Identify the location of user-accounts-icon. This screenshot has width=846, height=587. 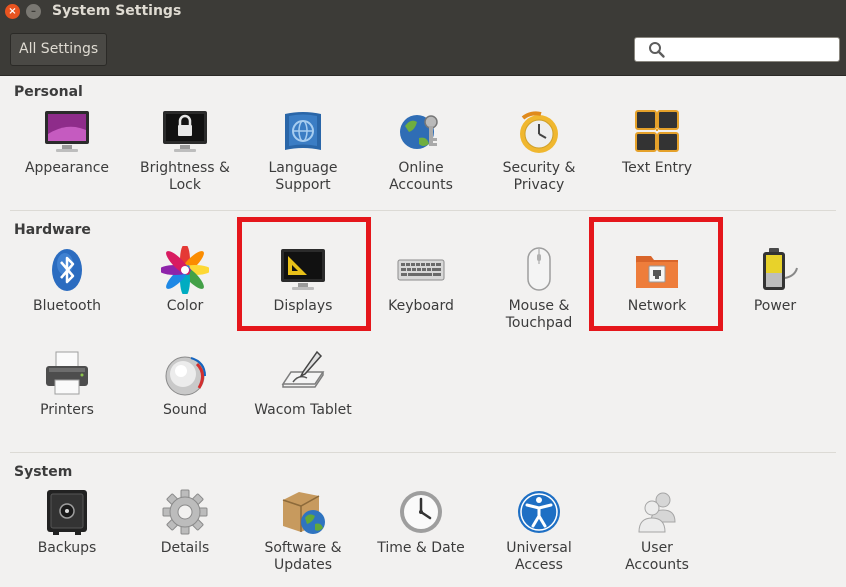
(657, 512).